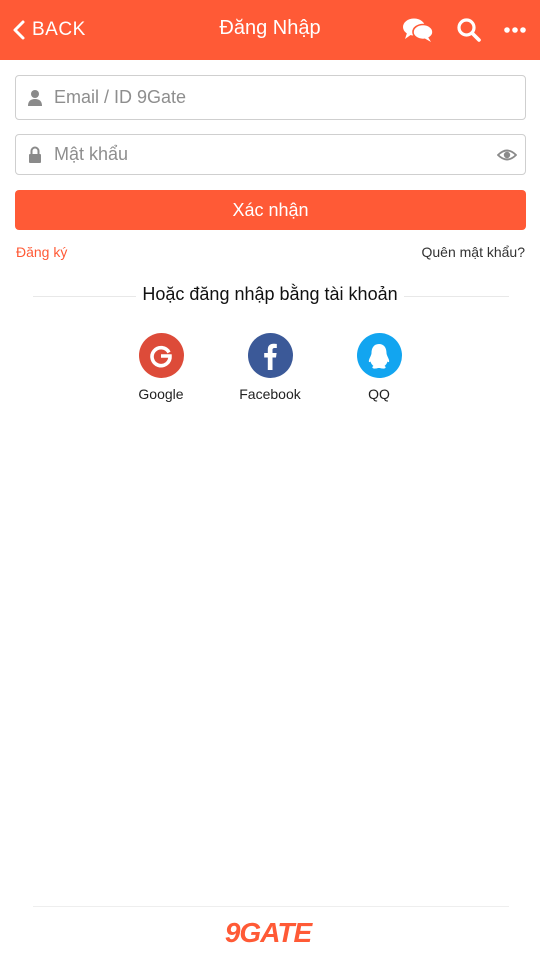 The width and height of the screenshot is (540, 960). Describe the element at coordinates (270, 210) in the screenshot. I see `submit-button: Xác nhận` at that location.